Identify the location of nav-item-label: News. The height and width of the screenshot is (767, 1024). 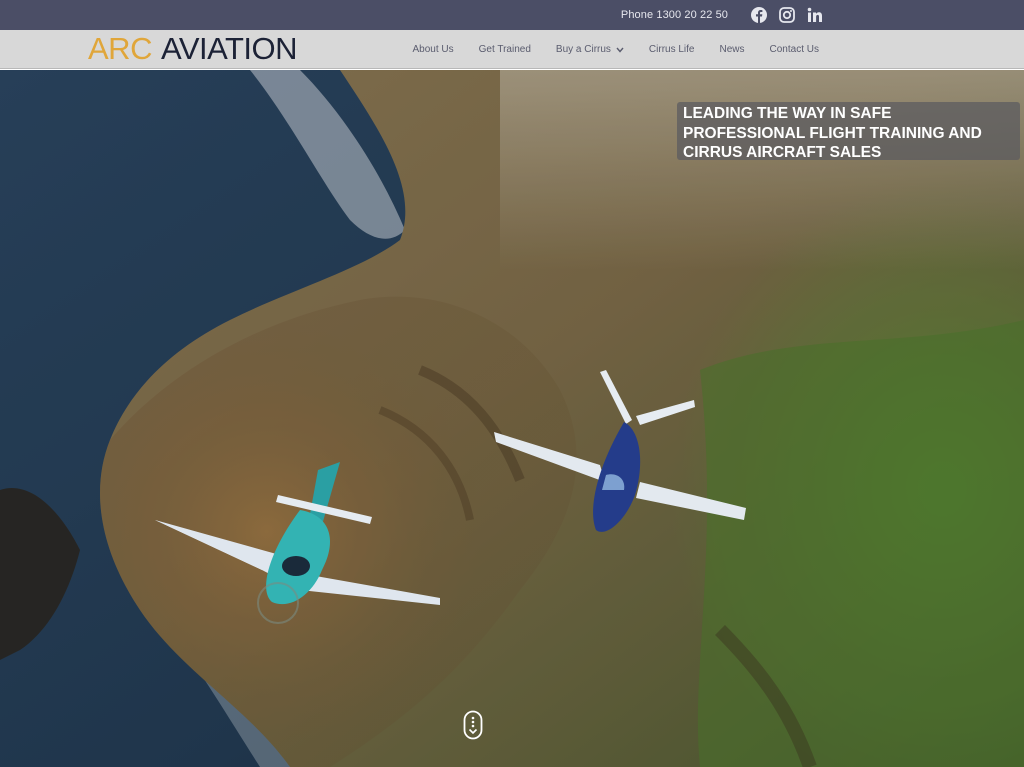
(732, 49).